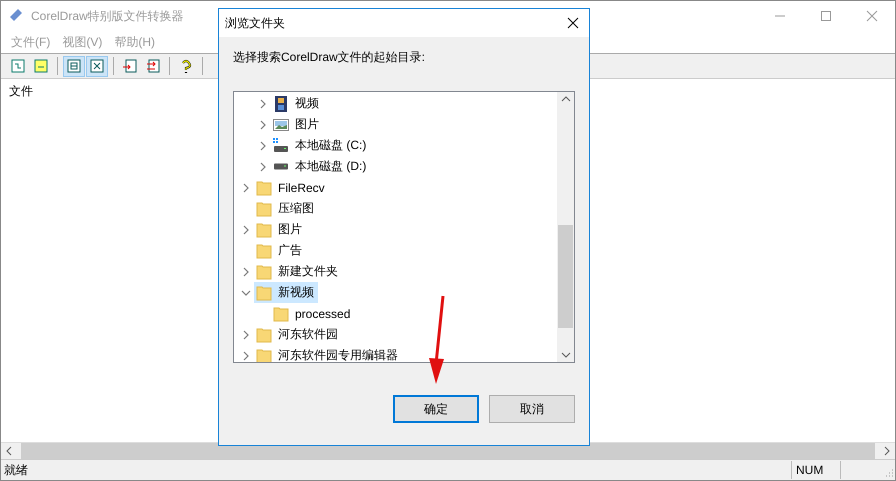 The height and width of the screenshot is (481, 896). I want to click on chevron-down-icon, so click(246, 293).